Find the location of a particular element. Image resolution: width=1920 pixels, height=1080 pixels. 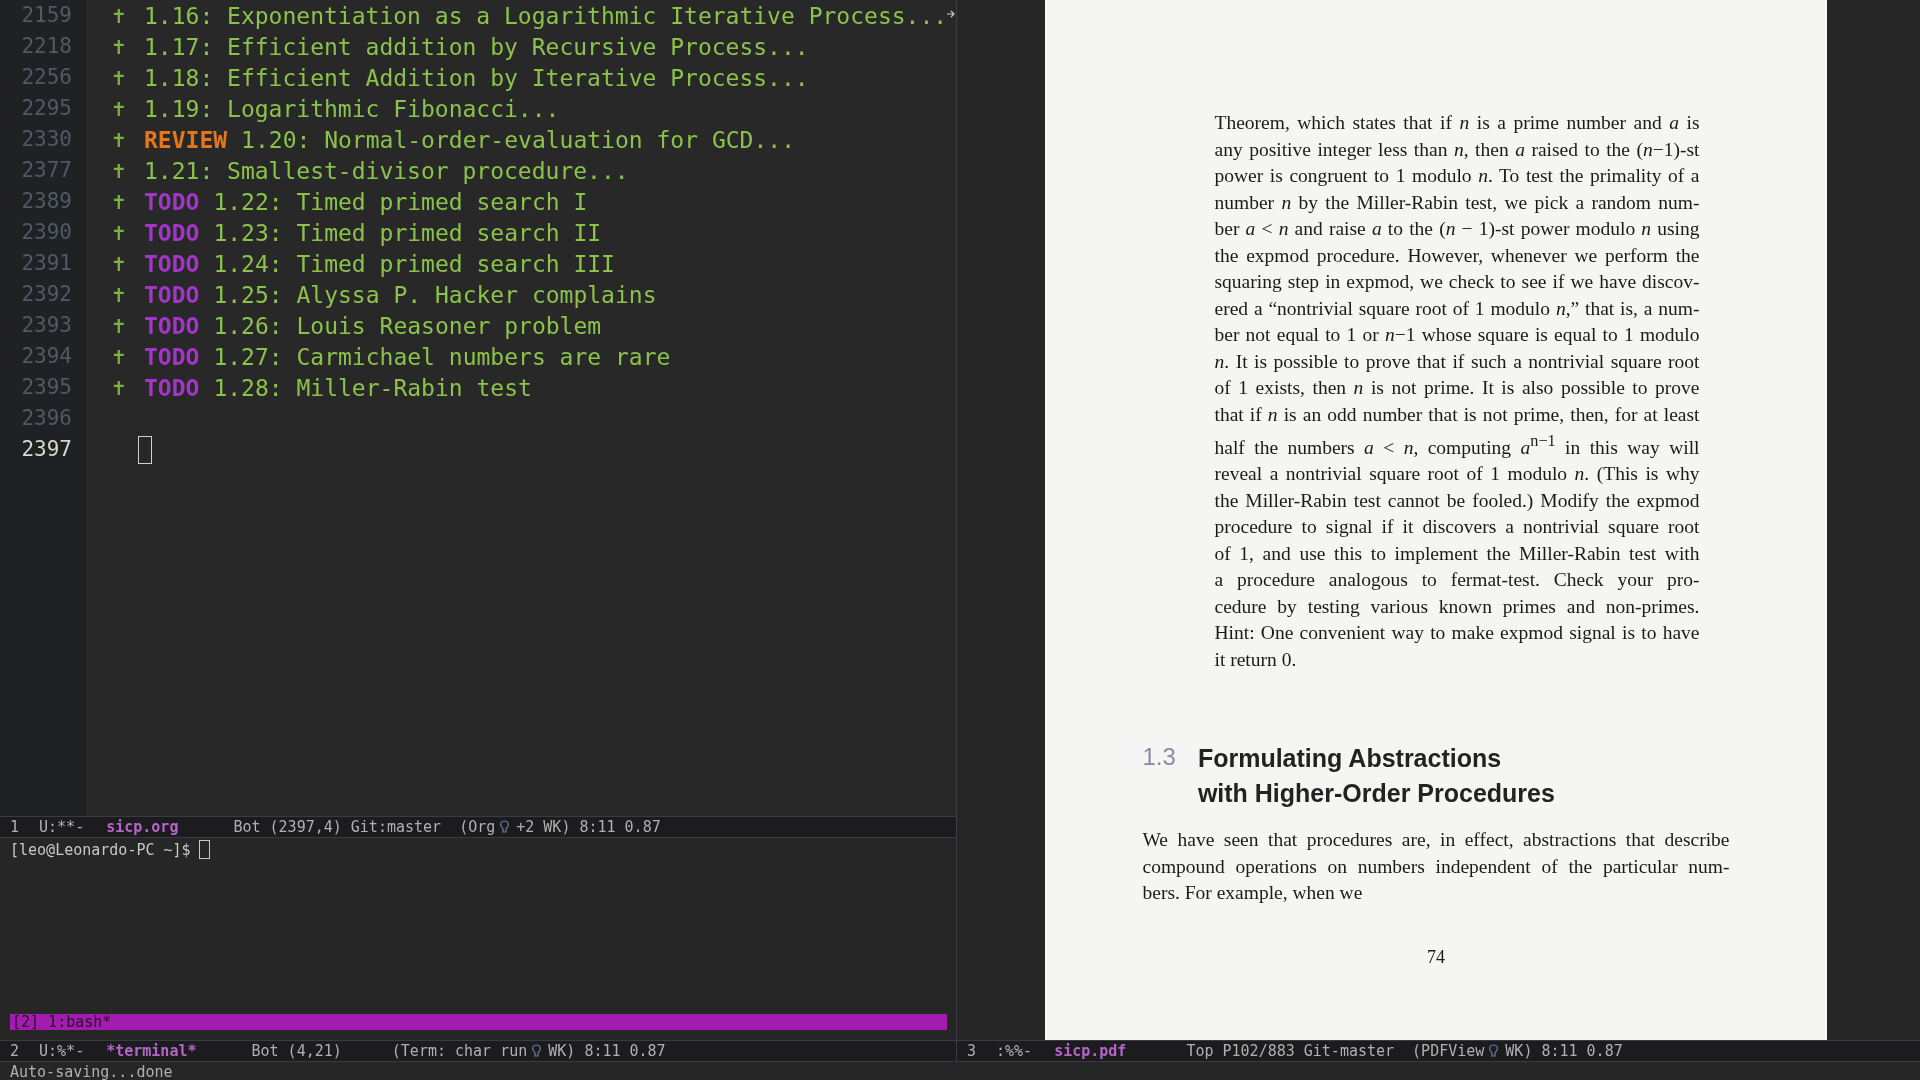

line-number: 2395 is located at coordinates (46, 387).